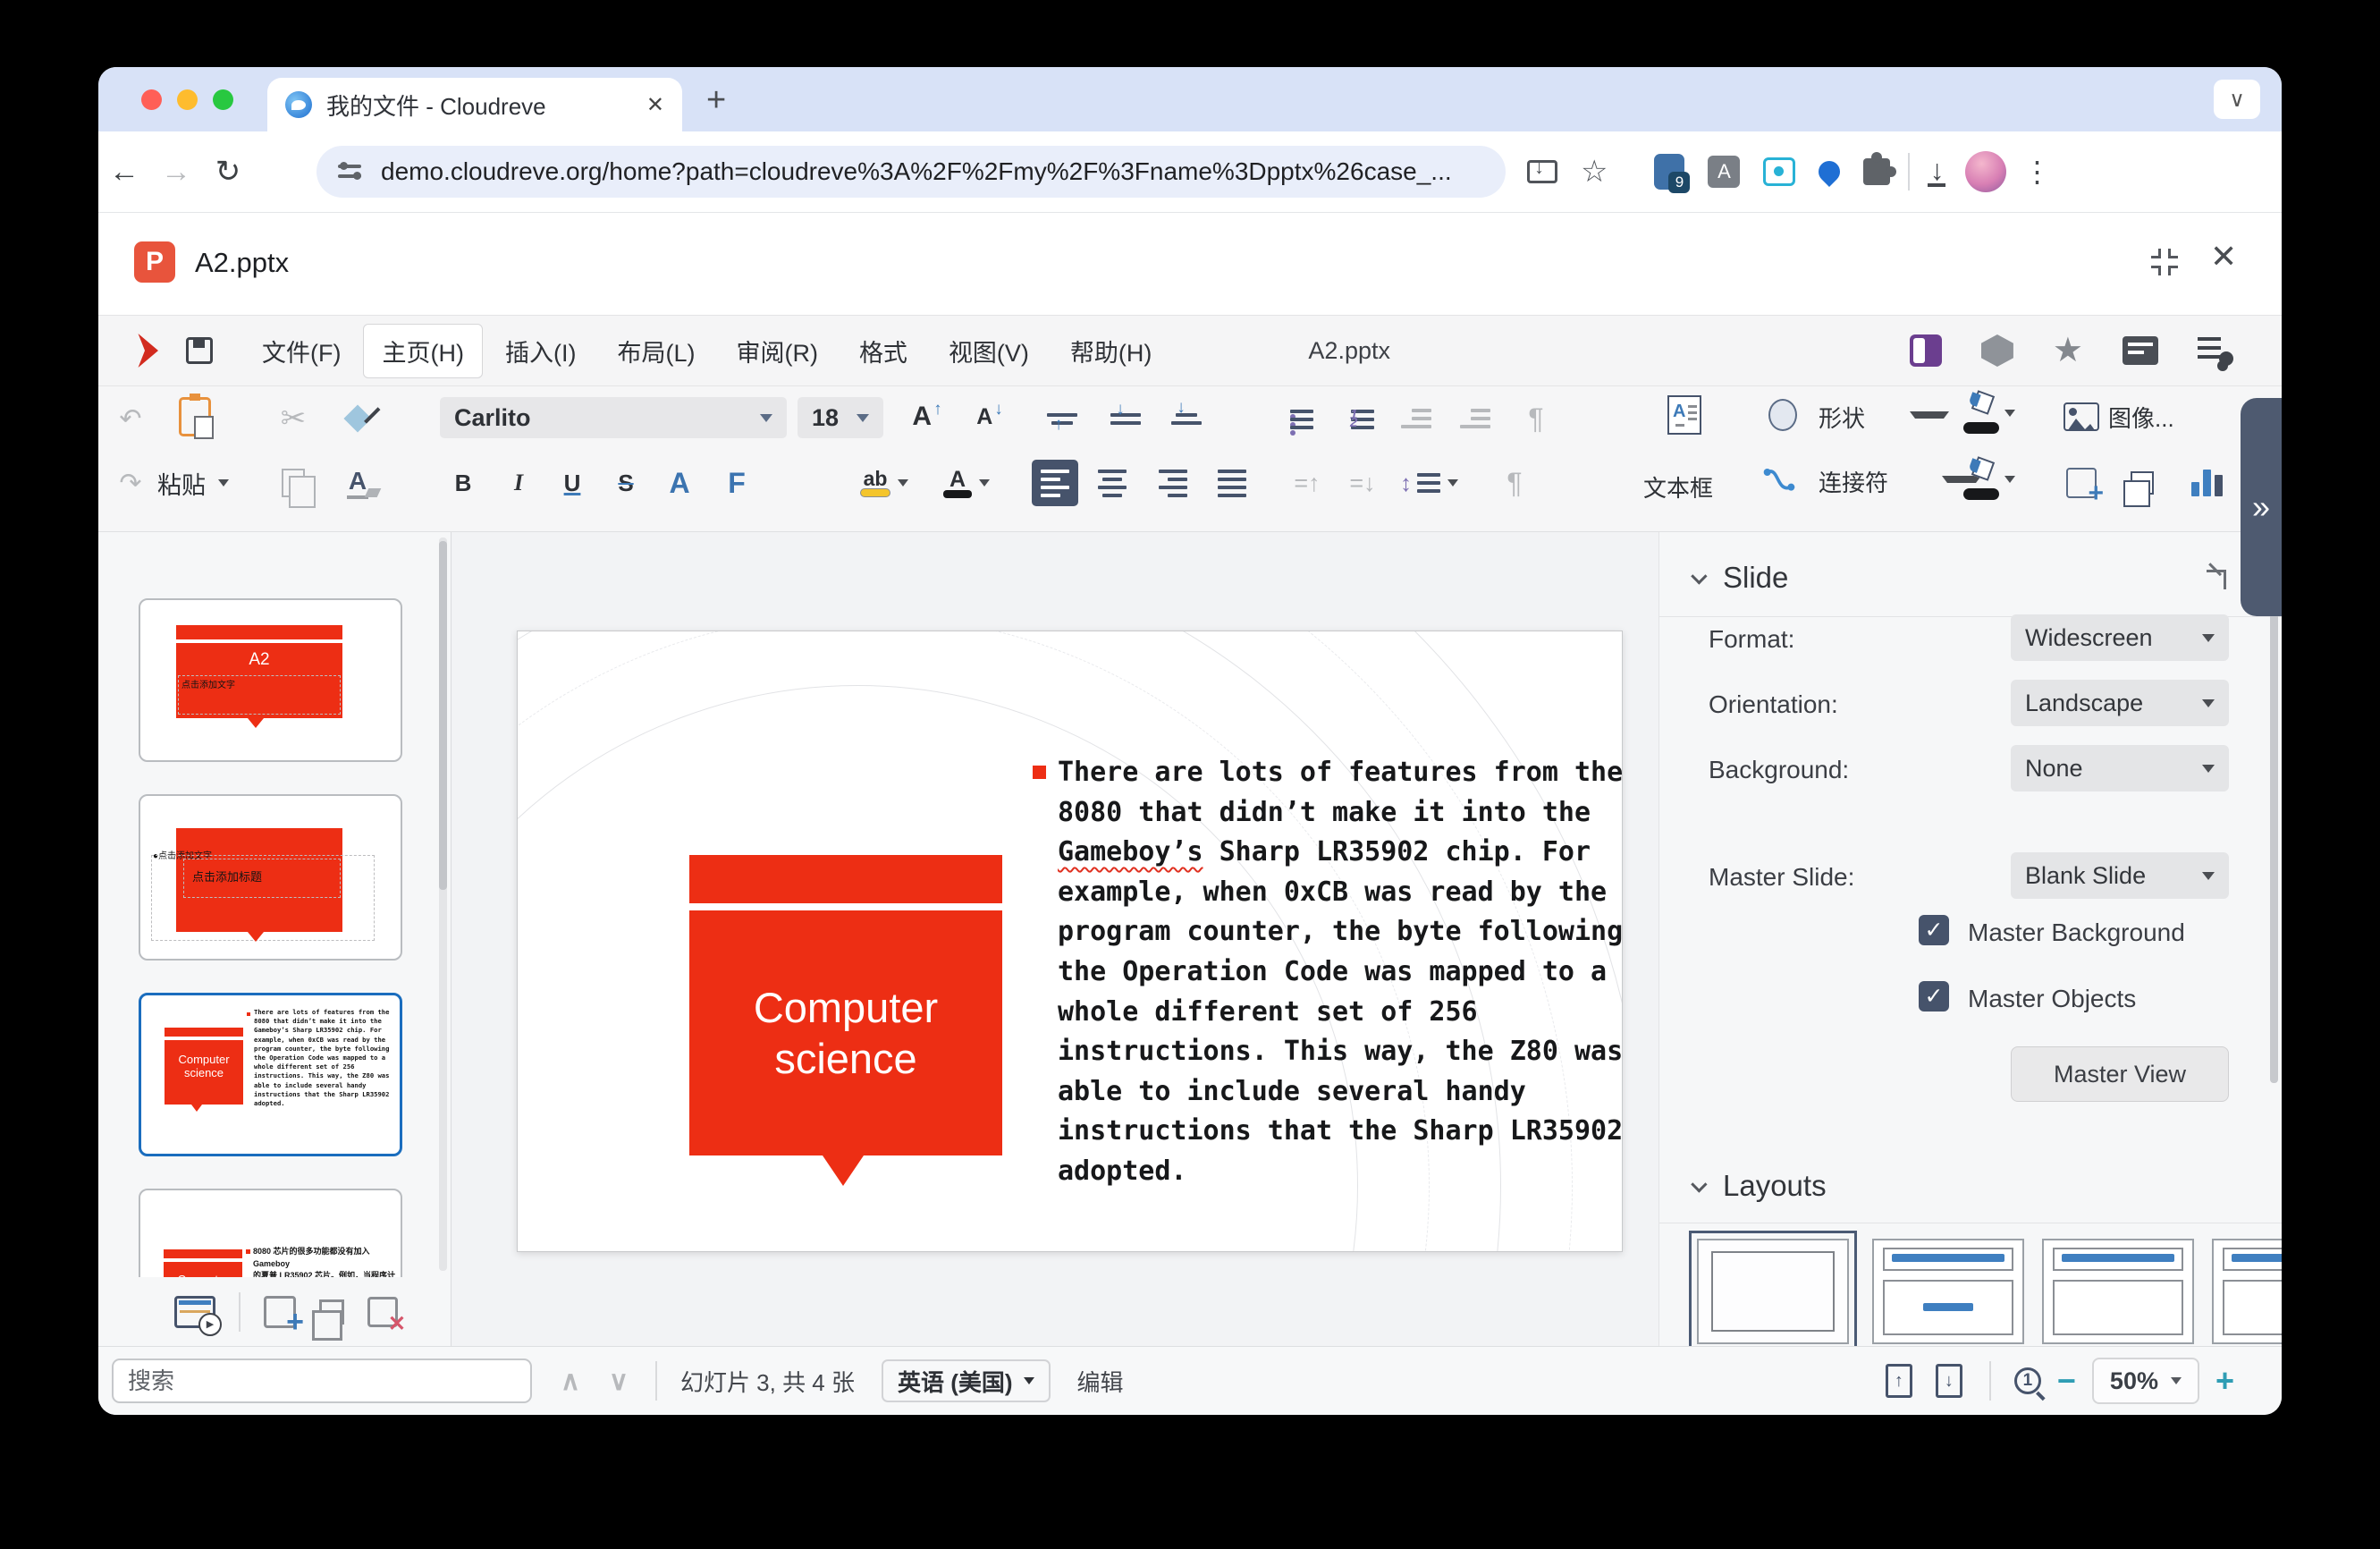 The image size is (2380, 1549). I want to click on comments-card-icon, so click(2140, 350).